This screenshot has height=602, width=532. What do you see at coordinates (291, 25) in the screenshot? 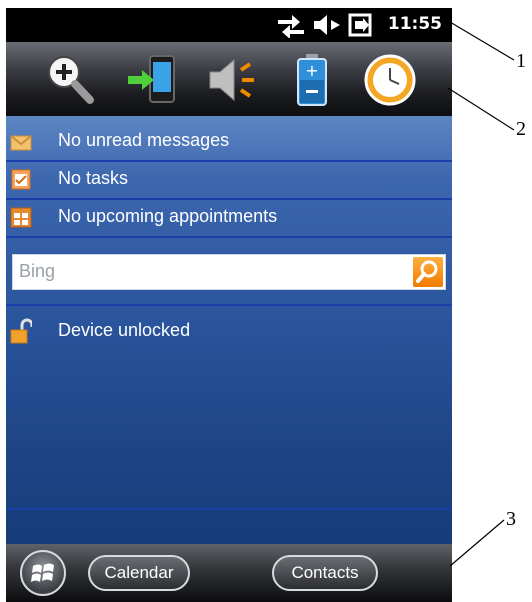
I see `data-connection-icon` at bounding box center [291, 25].